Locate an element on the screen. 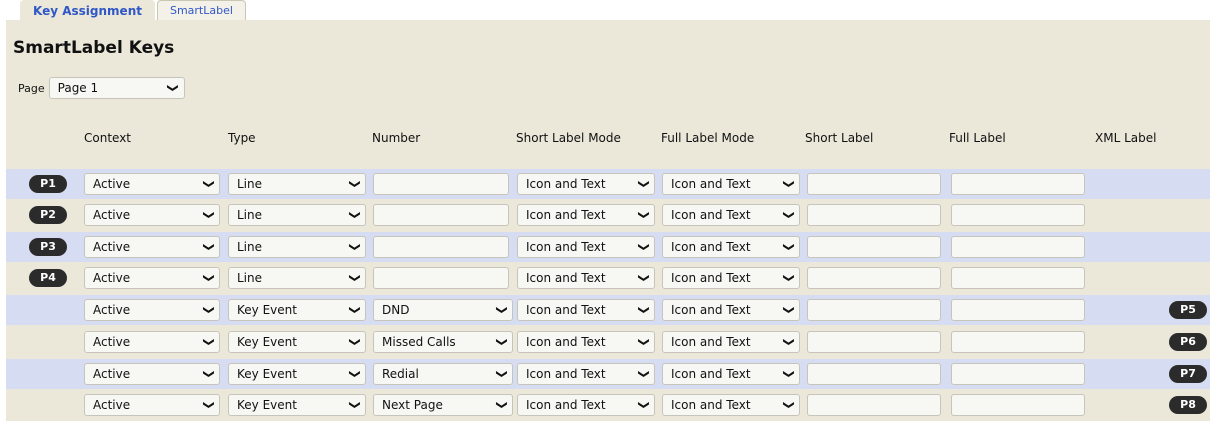 This screenshot has height=421, width=1210. key-badge: P1 is located at coordinates (48, 184).